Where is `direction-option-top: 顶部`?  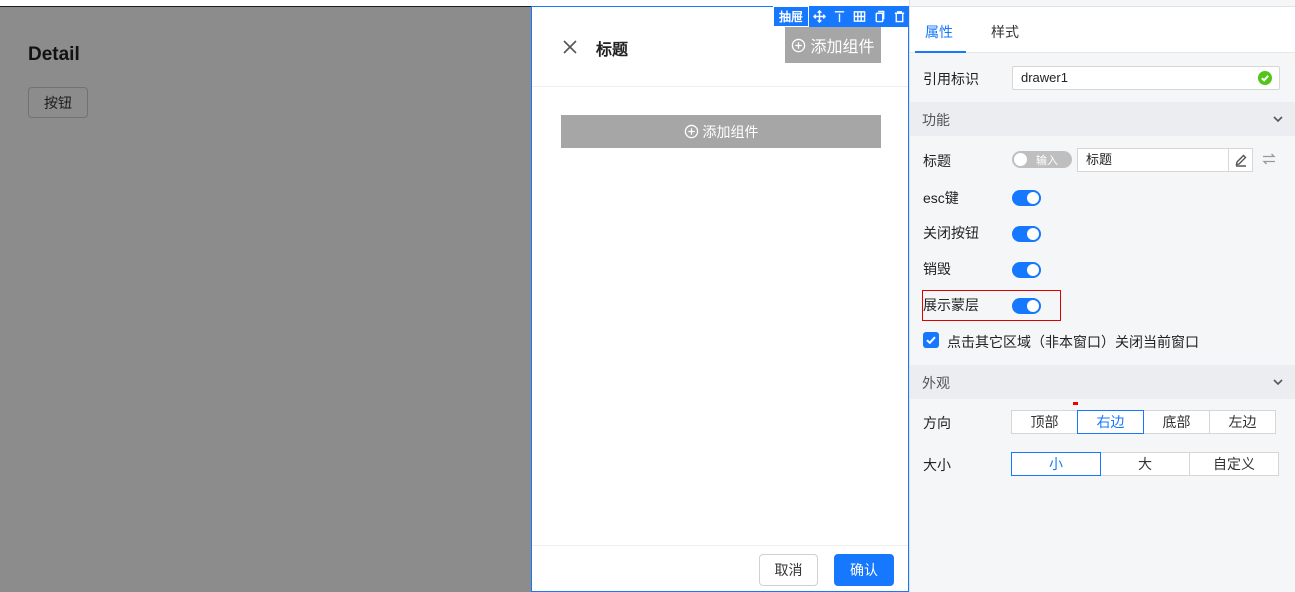 direction-option-top: 顶部 is located at coordinates (1044, 422).